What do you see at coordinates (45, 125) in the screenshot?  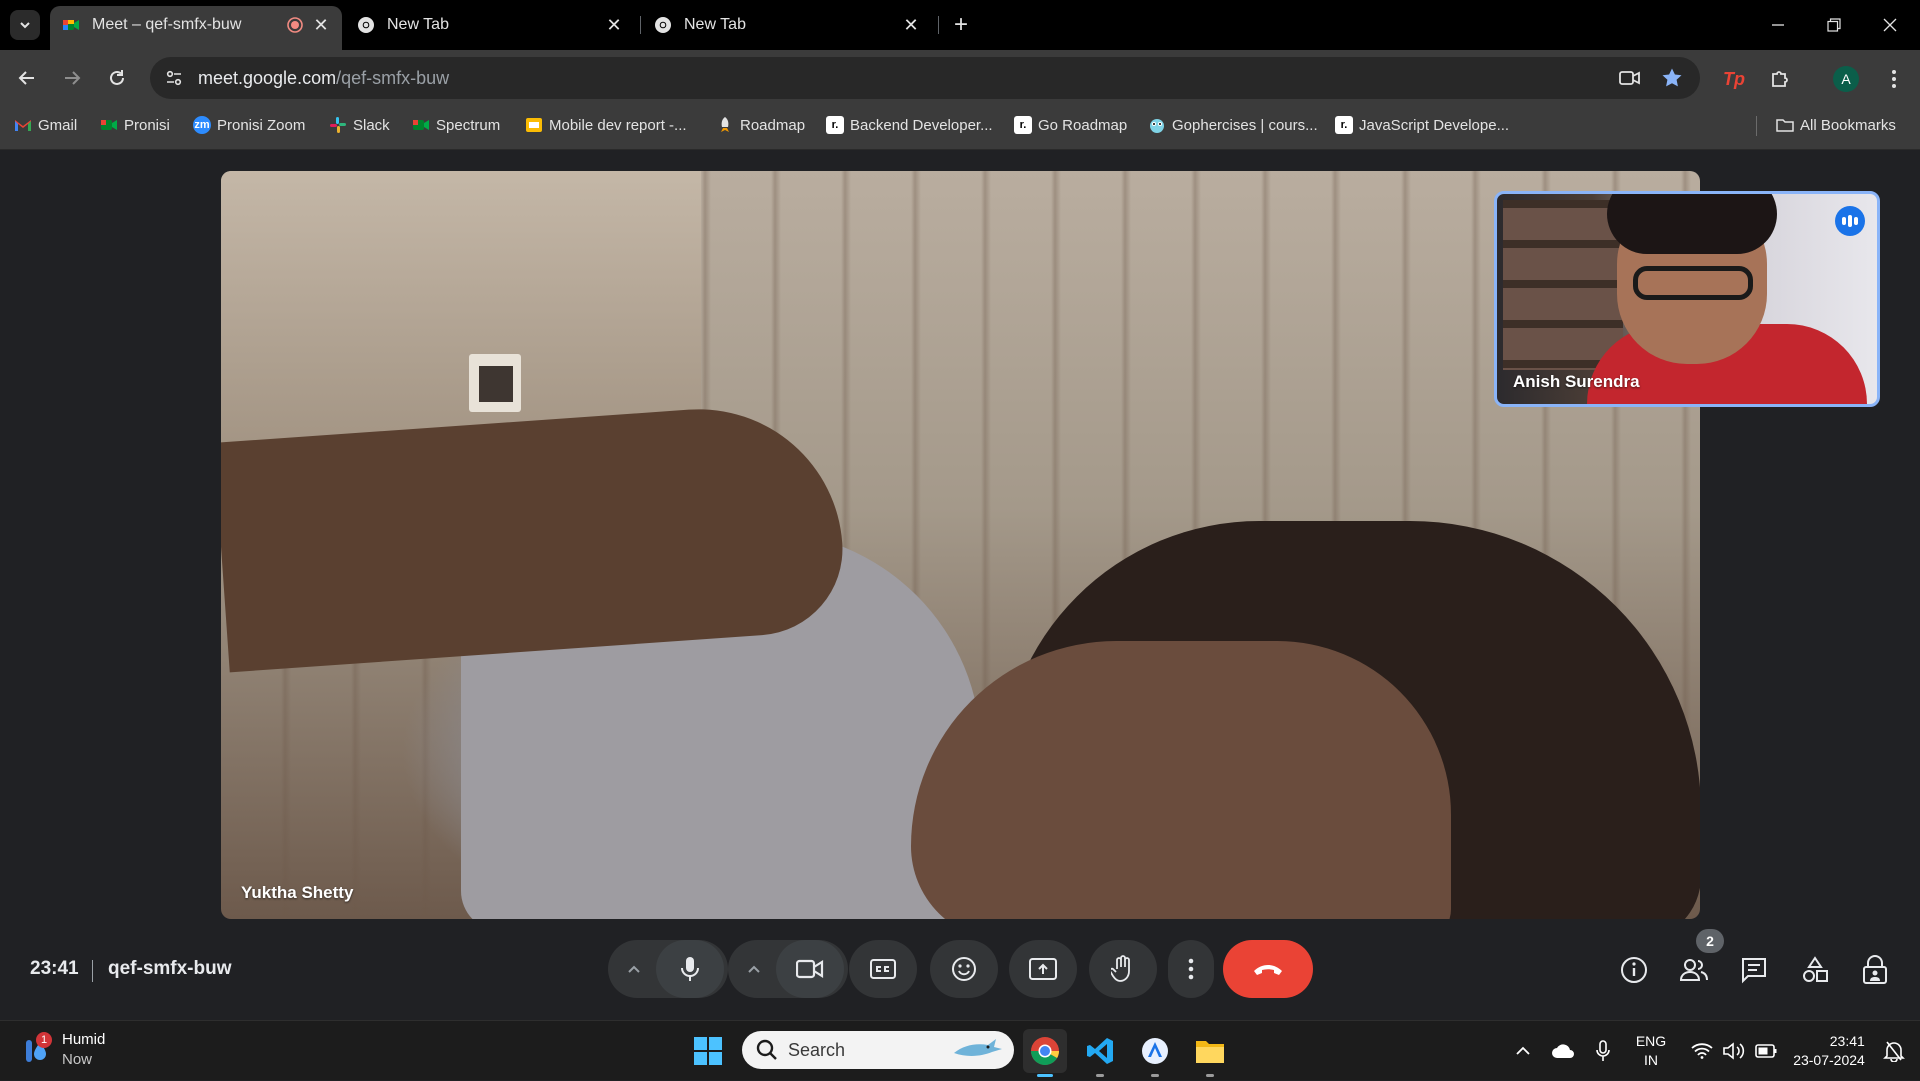 I see `bookmark-gmail: Gmail` at bounding box center [45, 125].